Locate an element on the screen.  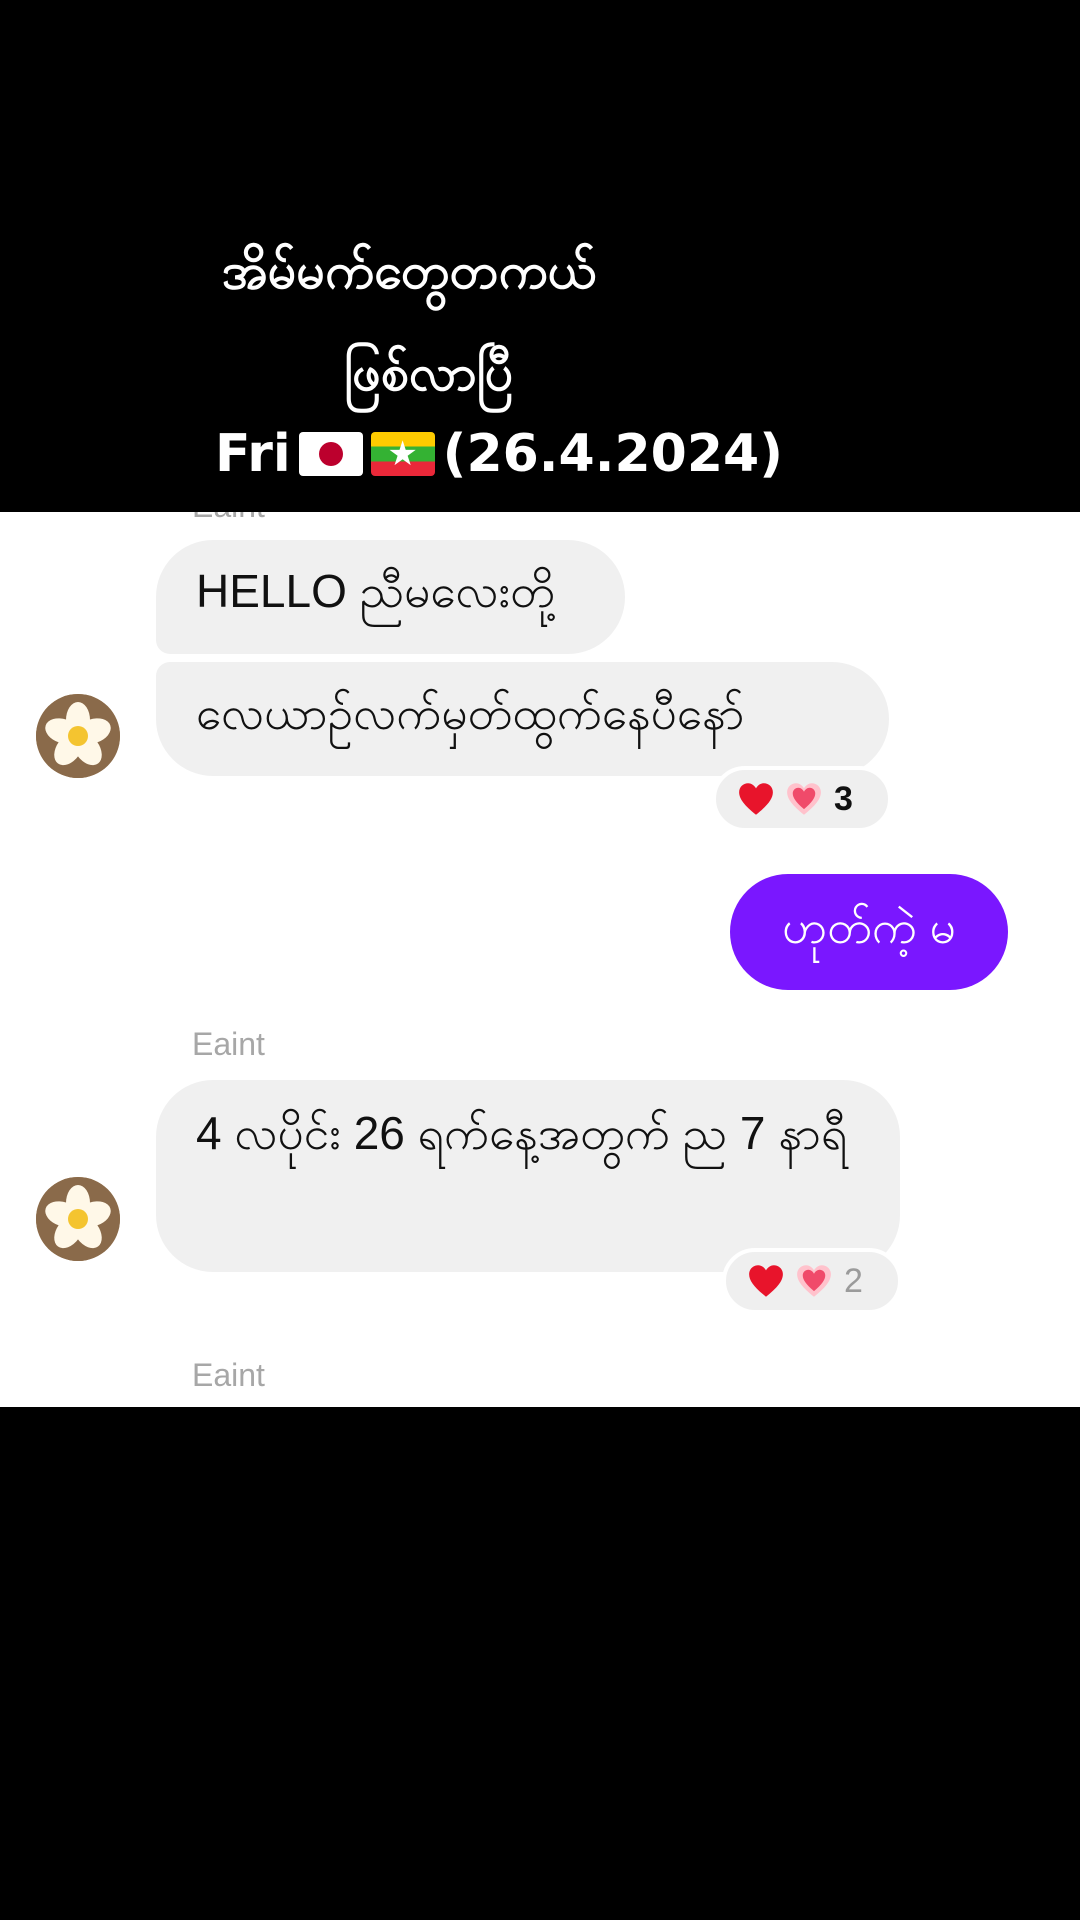
reaction-count: 3 is located at coordinates (843, 798).